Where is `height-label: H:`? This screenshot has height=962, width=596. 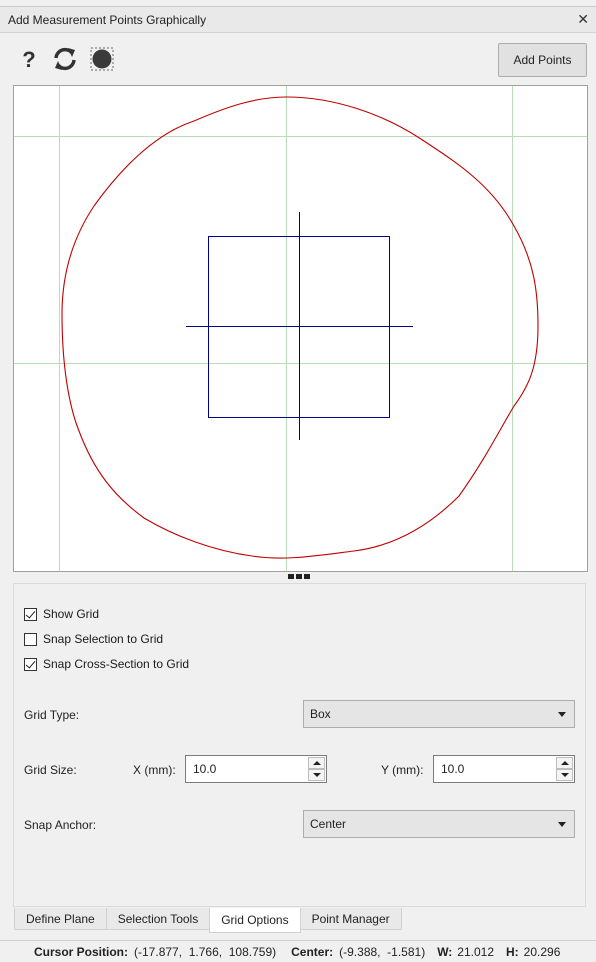 height-label: H: is located at coordinates (512, 951).